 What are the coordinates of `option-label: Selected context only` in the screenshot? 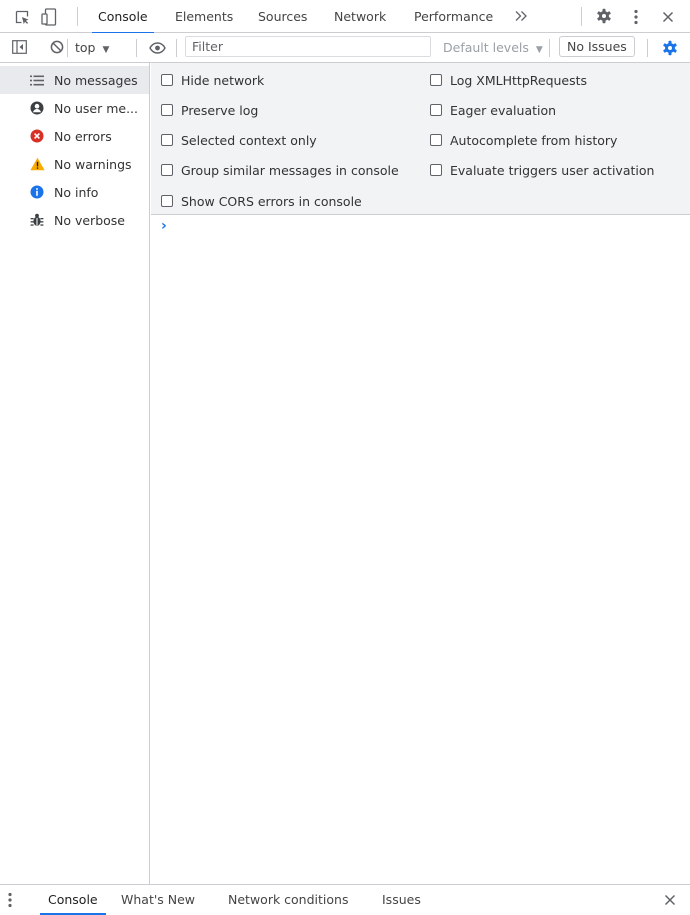 It's located at (249, 140).